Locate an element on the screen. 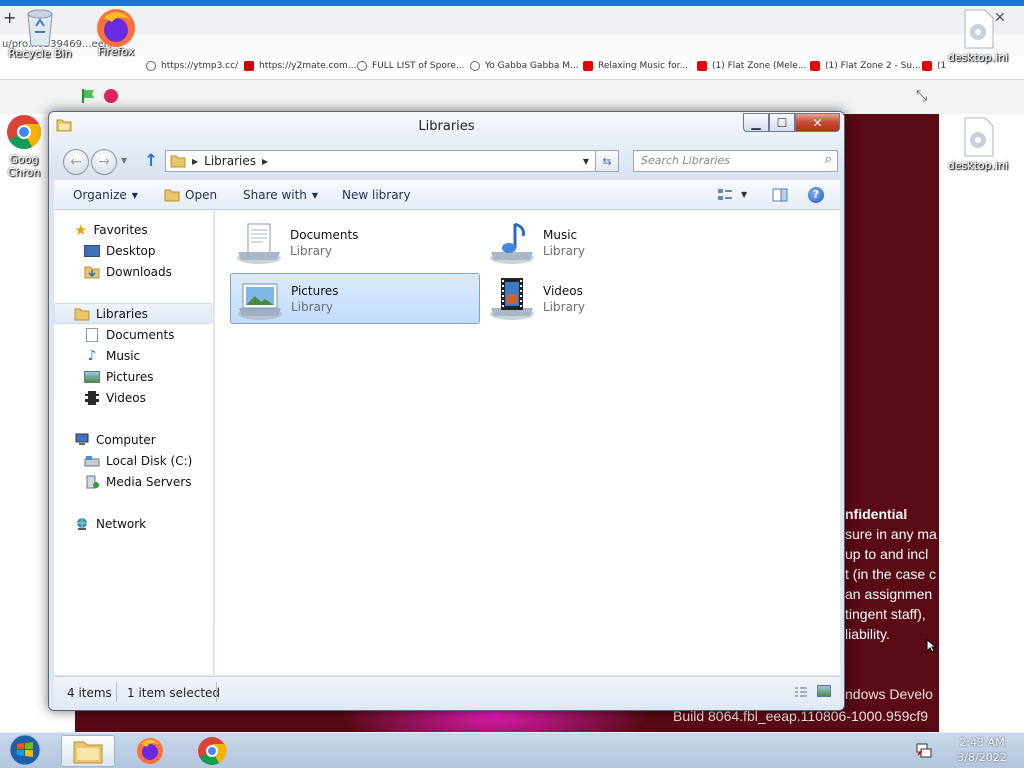 This screenshot has height=768, width=1024. network-tray-icon is located at coordinates (924, 750).